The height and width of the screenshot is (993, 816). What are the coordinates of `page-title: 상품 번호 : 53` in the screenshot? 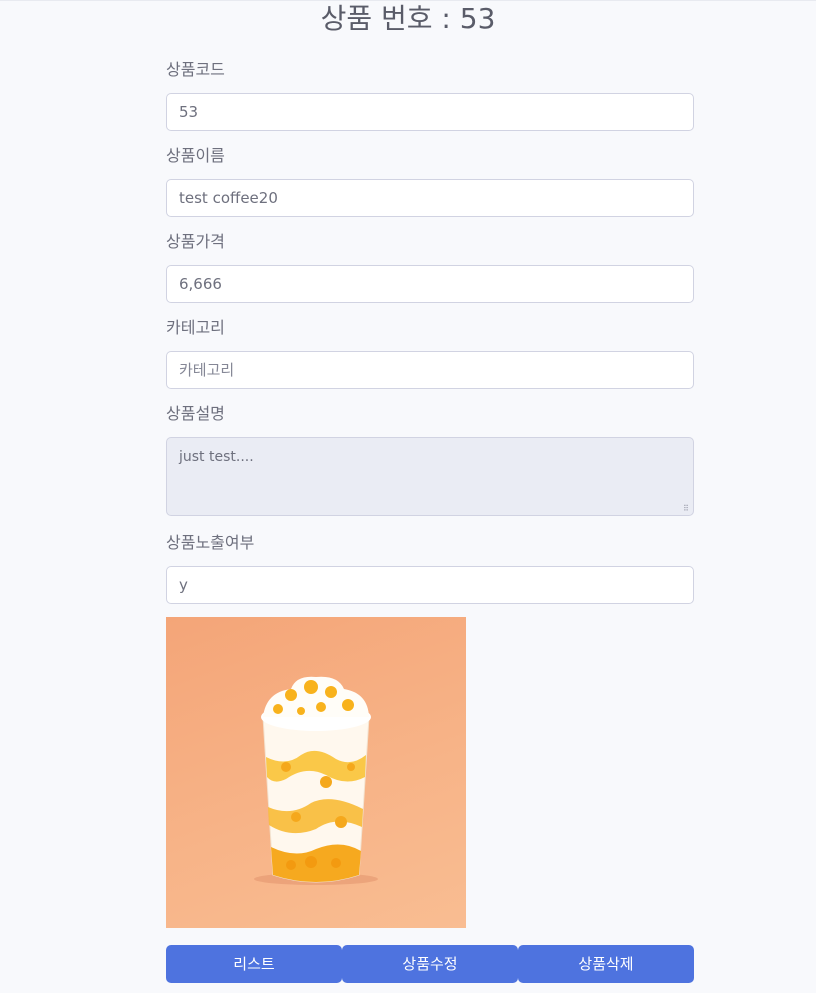 It's located at (408, 18).